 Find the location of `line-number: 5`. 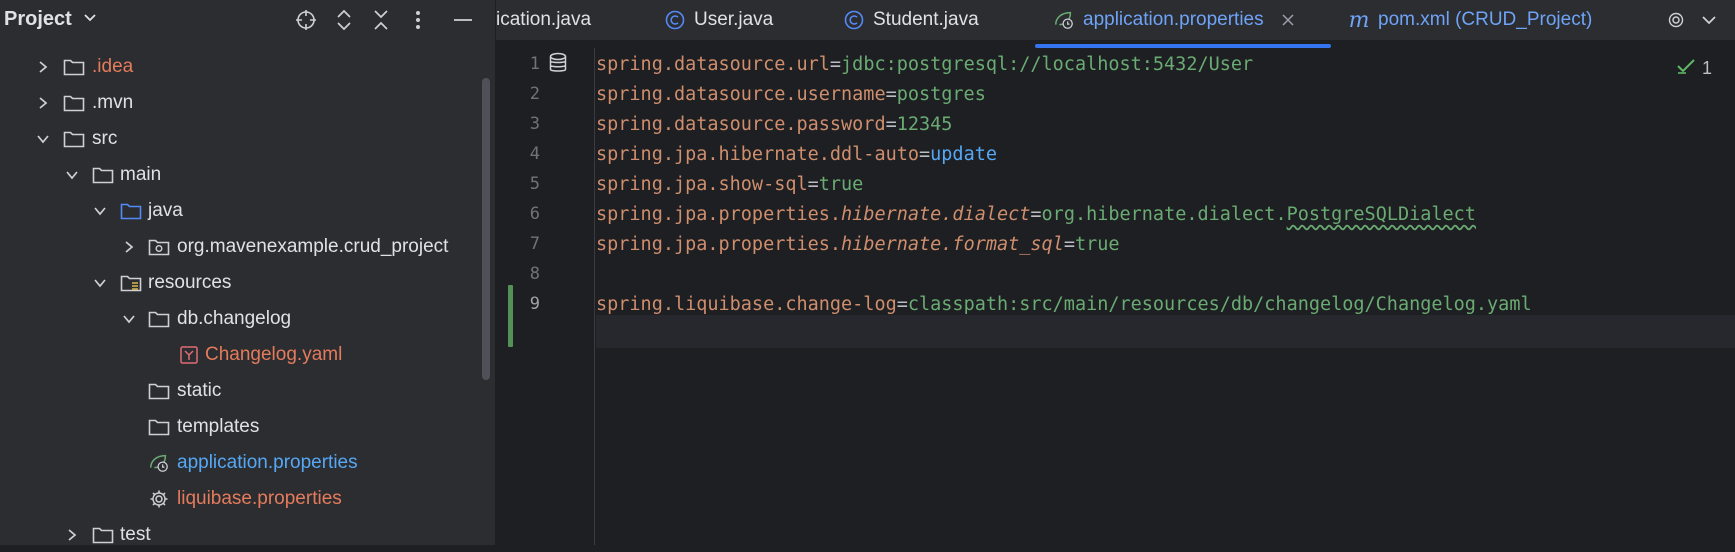

line-number: 5 is located at coordinates (534, 184).